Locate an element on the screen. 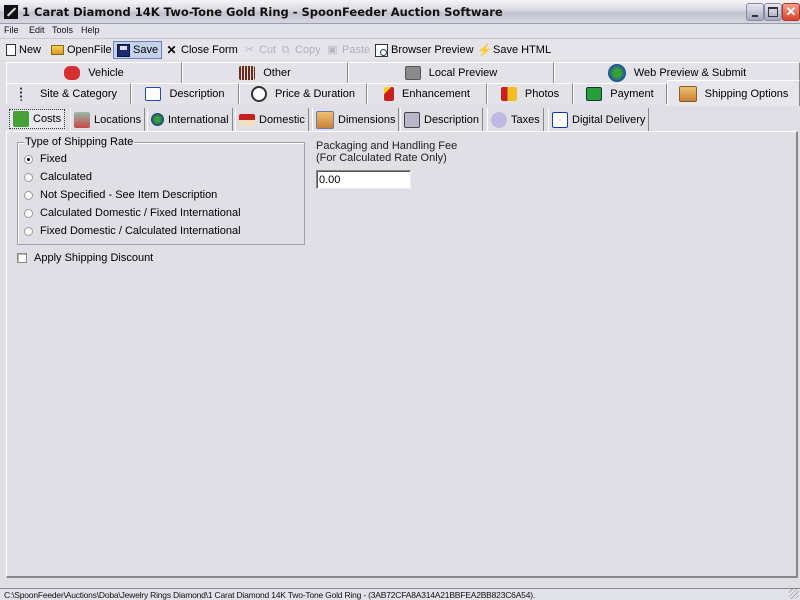  subtab-label: Dimensions is located at coordinates (367, 119).